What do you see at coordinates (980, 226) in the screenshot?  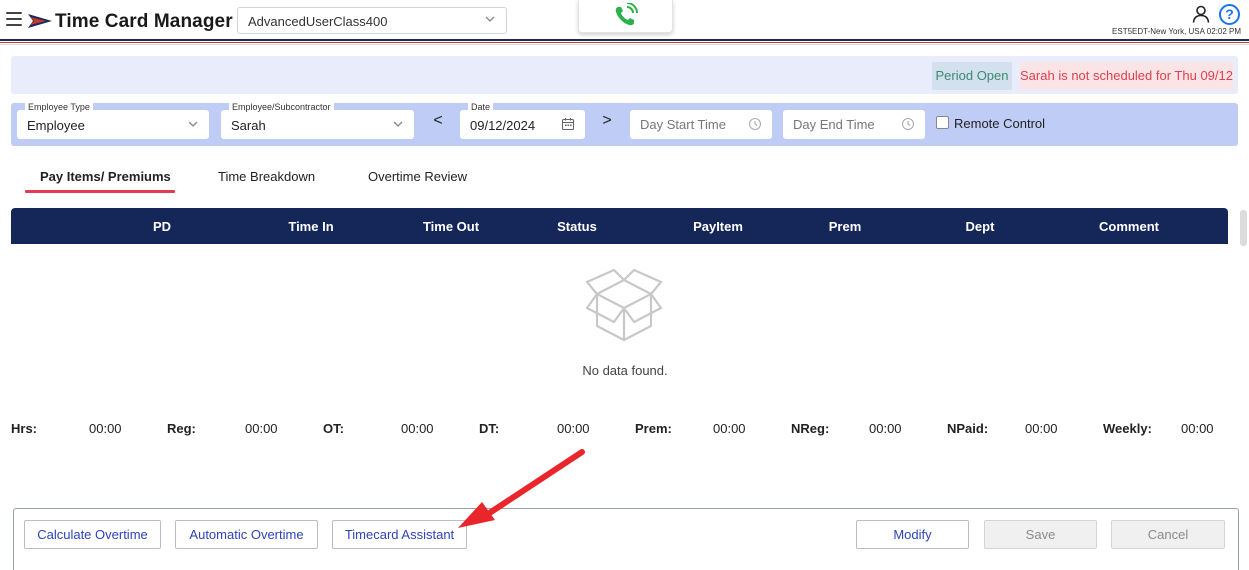 I see `column-header-dept: Dept` at bounding box center [980, 226].